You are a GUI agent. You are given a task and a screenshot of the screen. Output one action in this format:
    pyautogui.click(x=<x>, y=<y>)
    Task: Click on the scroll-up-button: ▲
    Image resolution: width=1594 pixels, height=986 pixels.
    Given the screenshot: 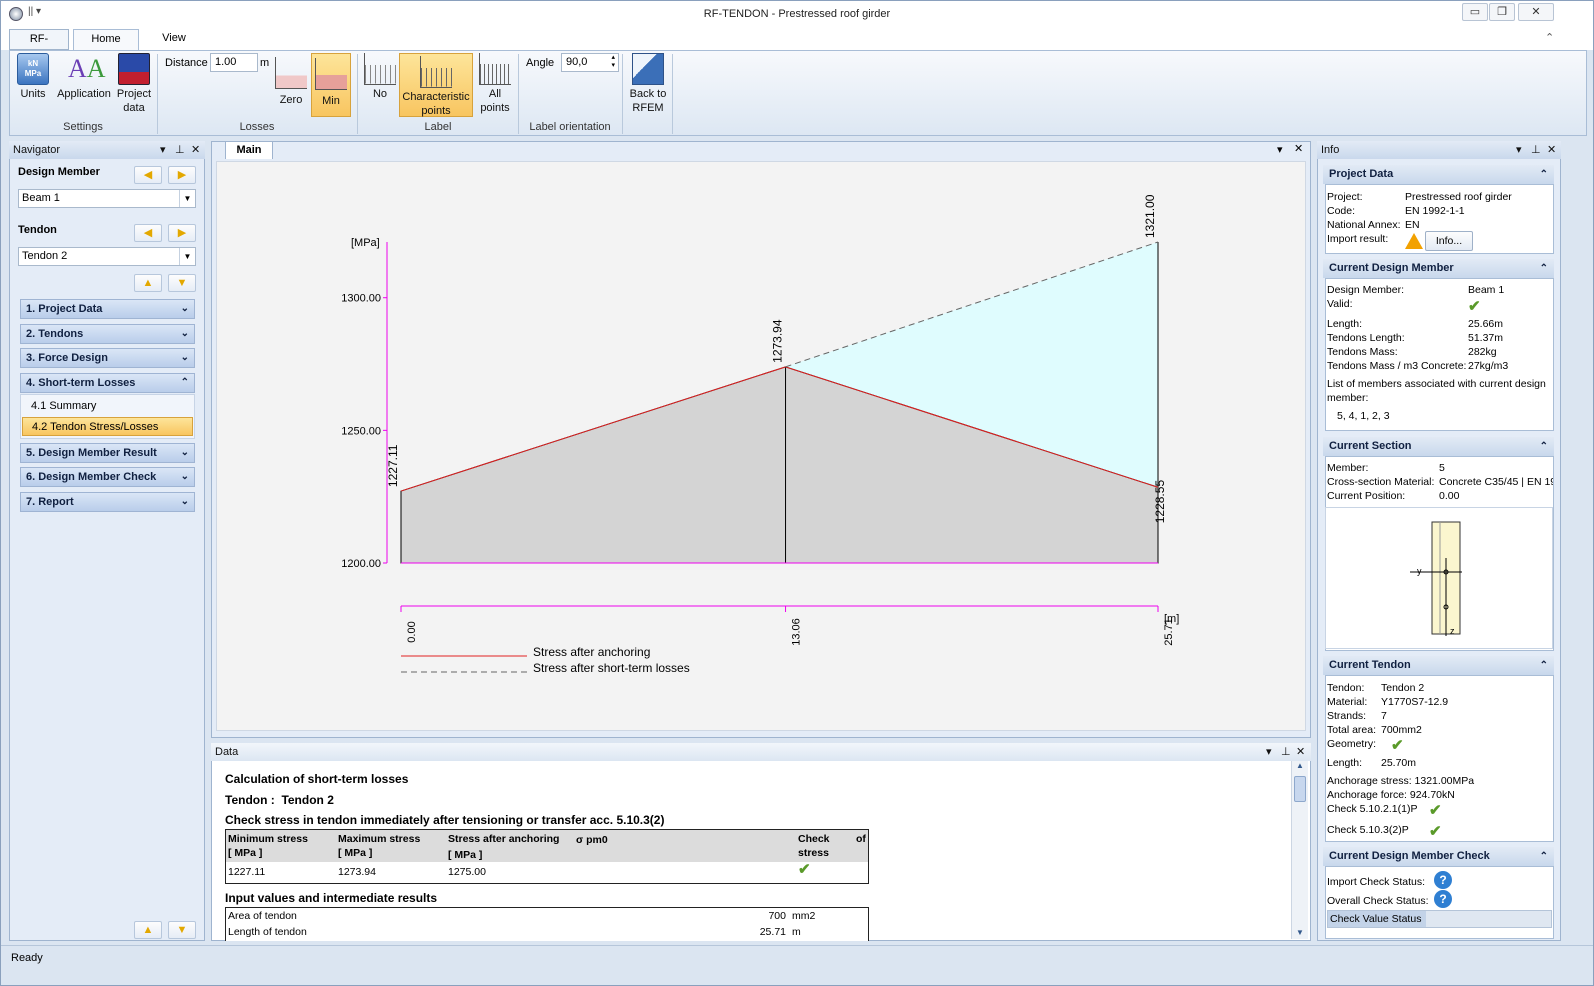 What is the action you would take?
    pyautogui.click(x=148, y=930)
    